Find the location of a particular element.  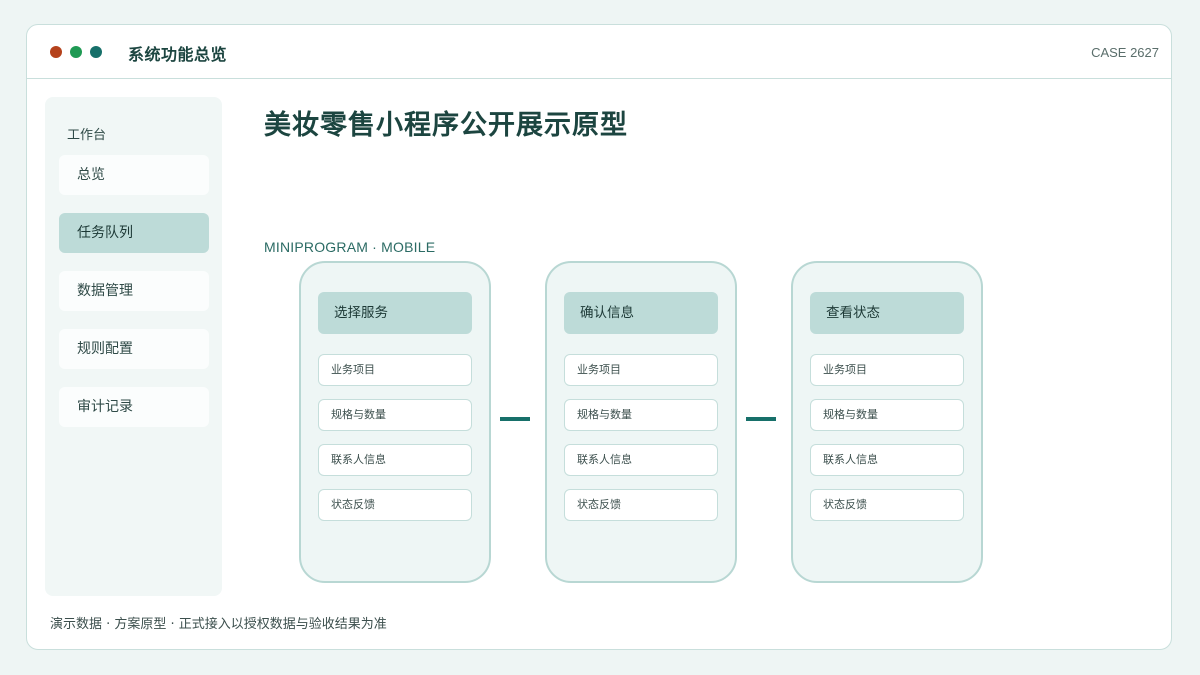

sidebar-item-task-queue: 任务队列 is located at coordinates (134, 233).